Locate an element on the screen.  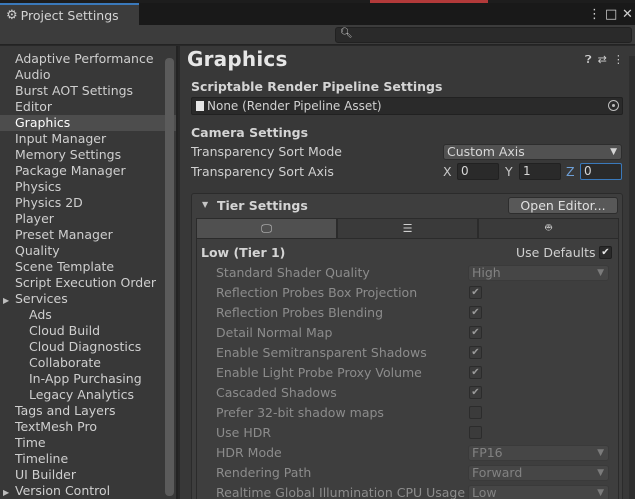
tier-setting-dropdown: Low ▼ is located at coordinates (538, 492).